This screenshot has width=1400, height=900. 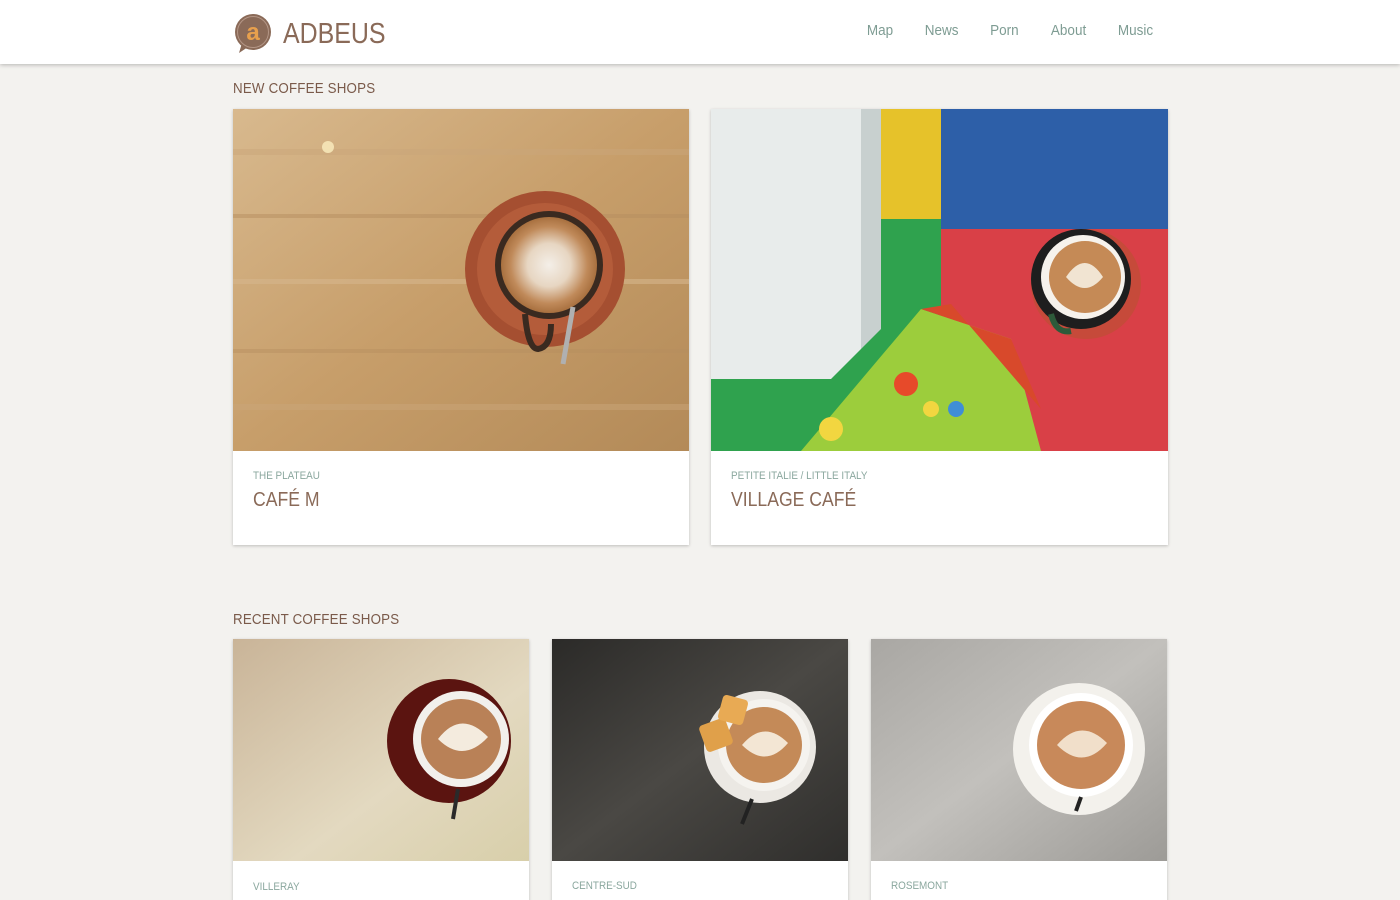 I want to click on nav-link-porn: Porn, so click(x=1004, y=30).